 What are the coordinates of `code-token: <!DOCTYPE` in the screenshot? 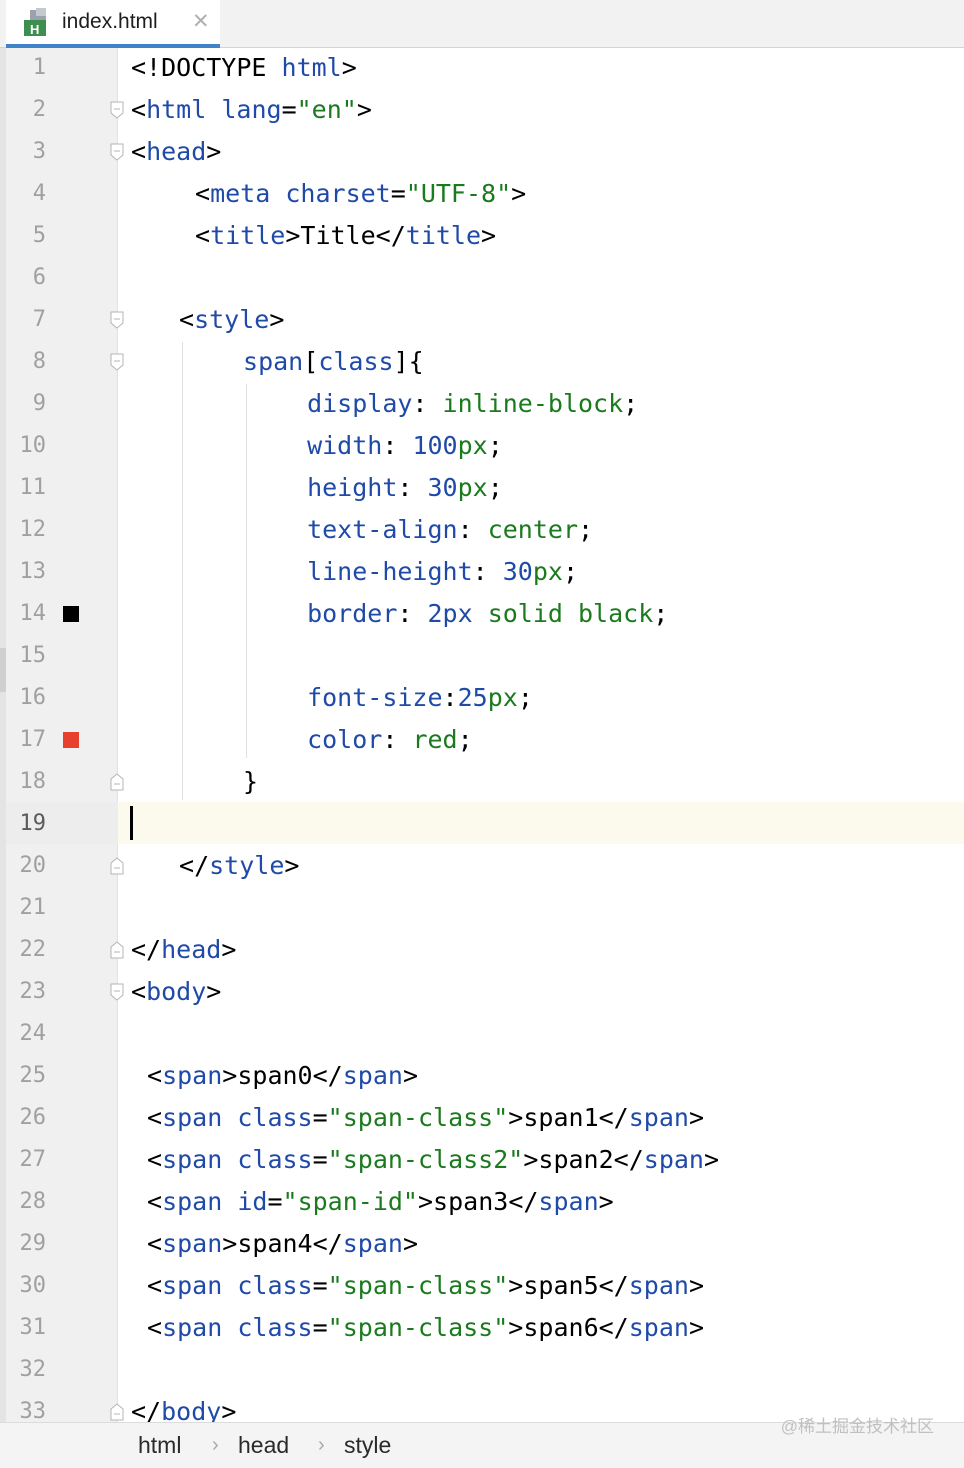 It's located at (206, 67).